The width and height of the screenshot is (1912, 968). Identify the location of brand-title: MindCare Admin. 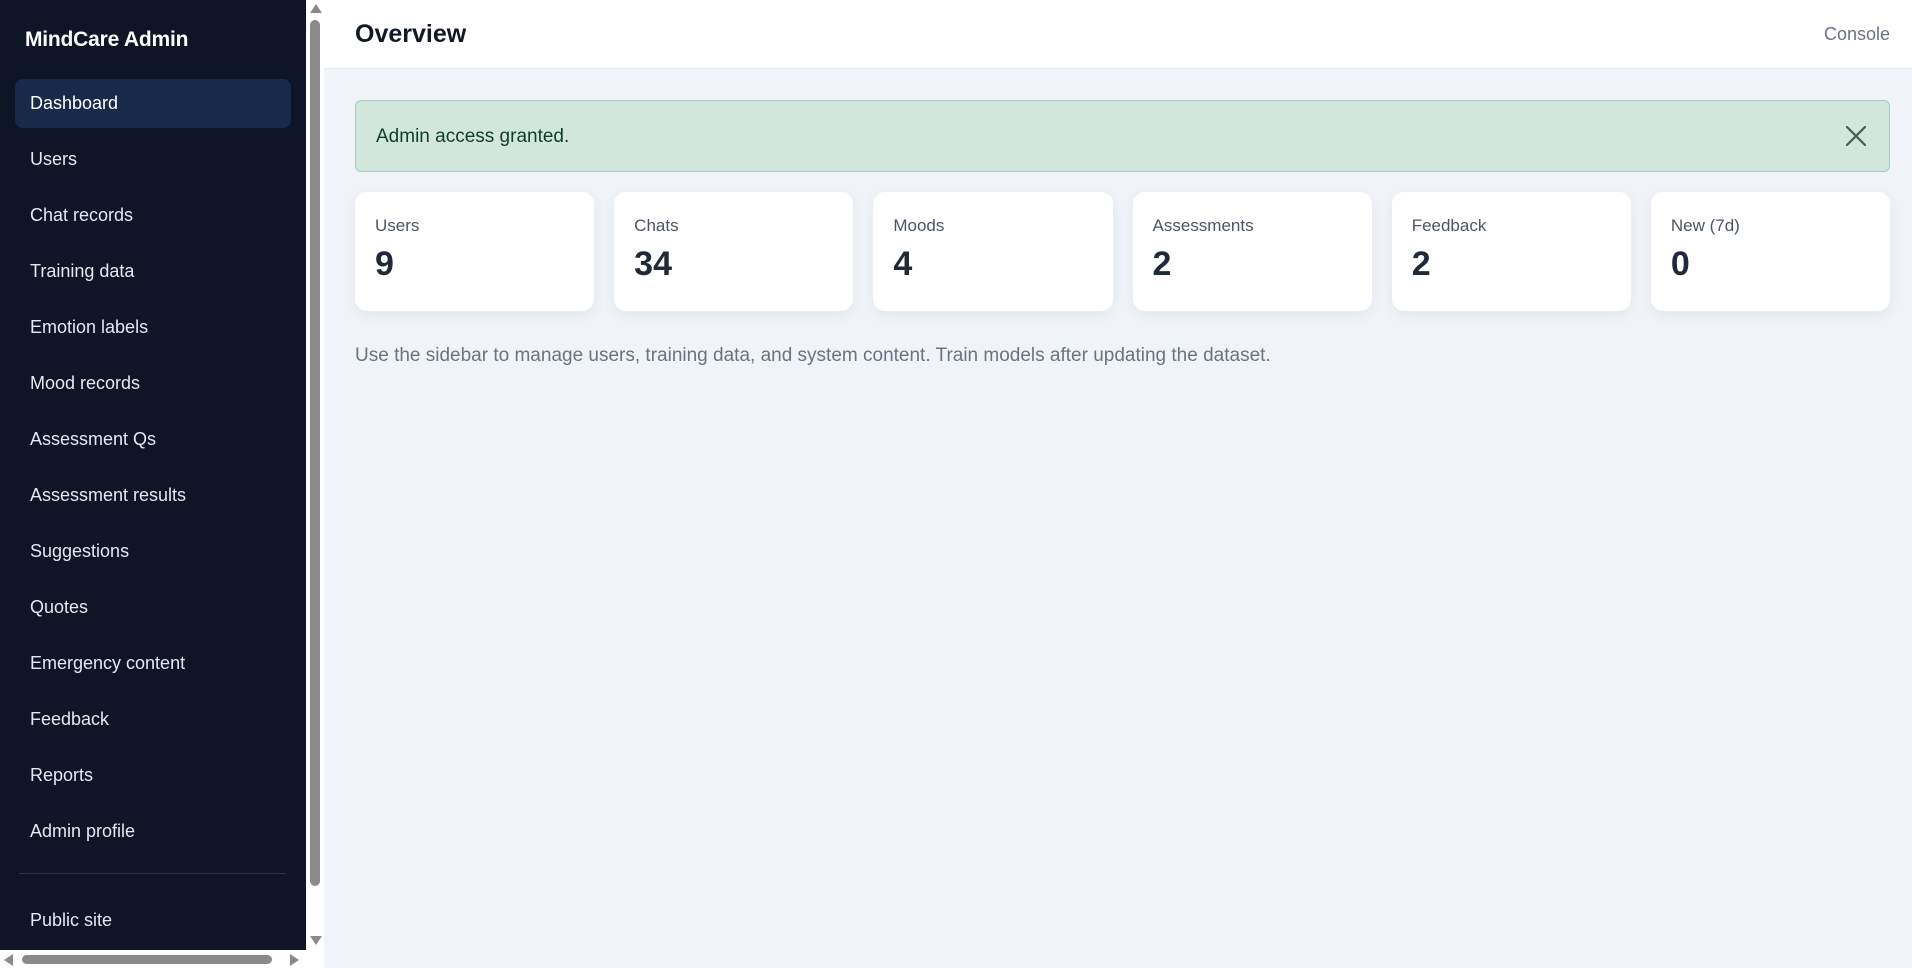
(107, 39).